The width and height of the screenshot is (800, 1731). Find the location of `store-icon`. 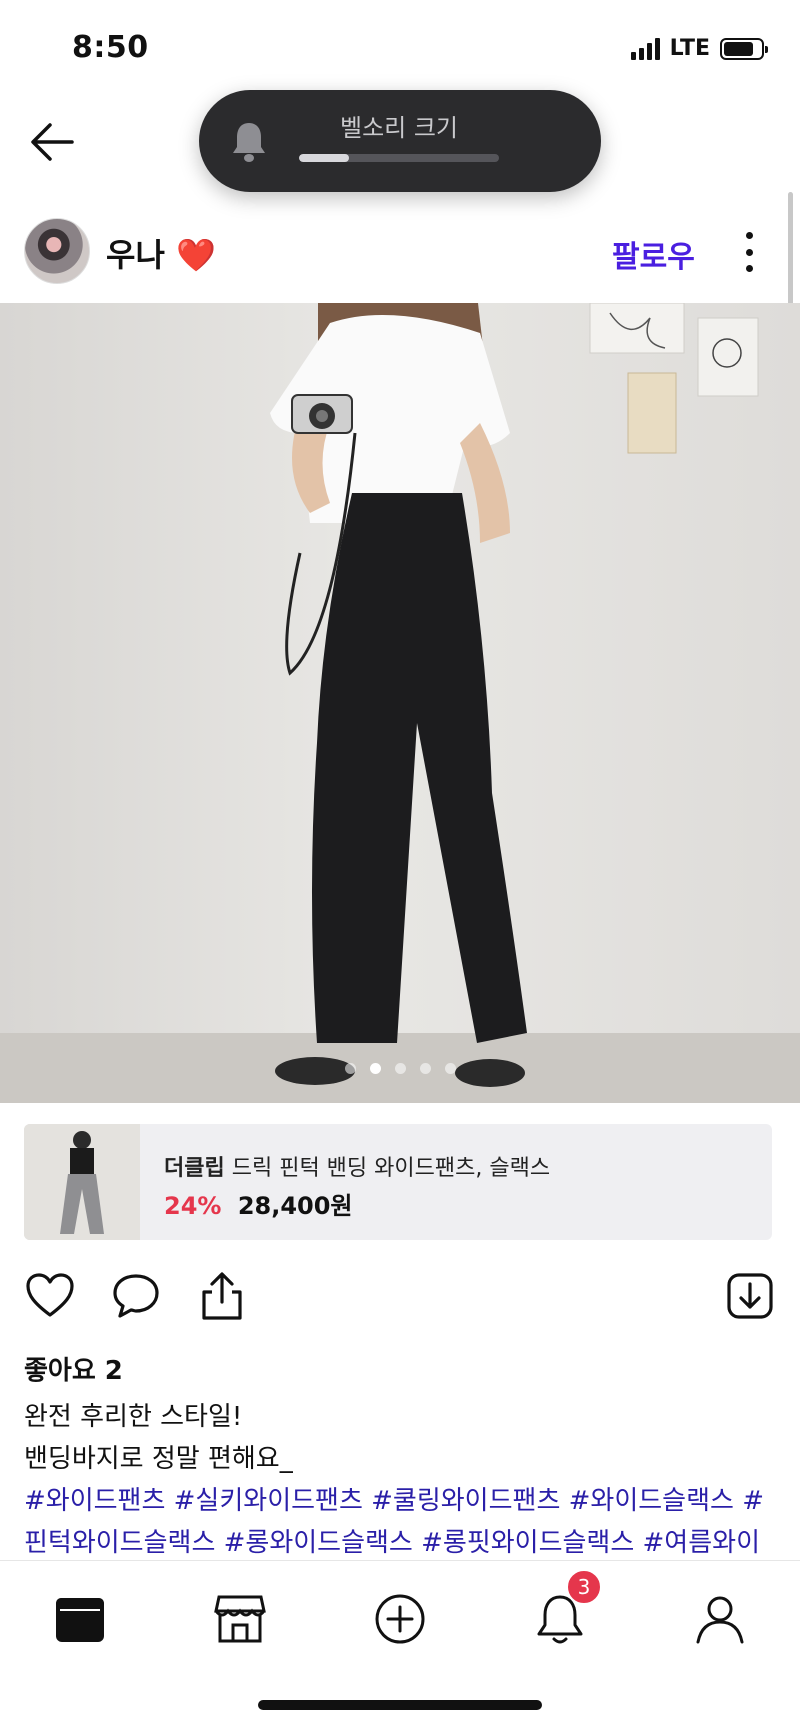

store-icon is located at coordinates (240, 1619).